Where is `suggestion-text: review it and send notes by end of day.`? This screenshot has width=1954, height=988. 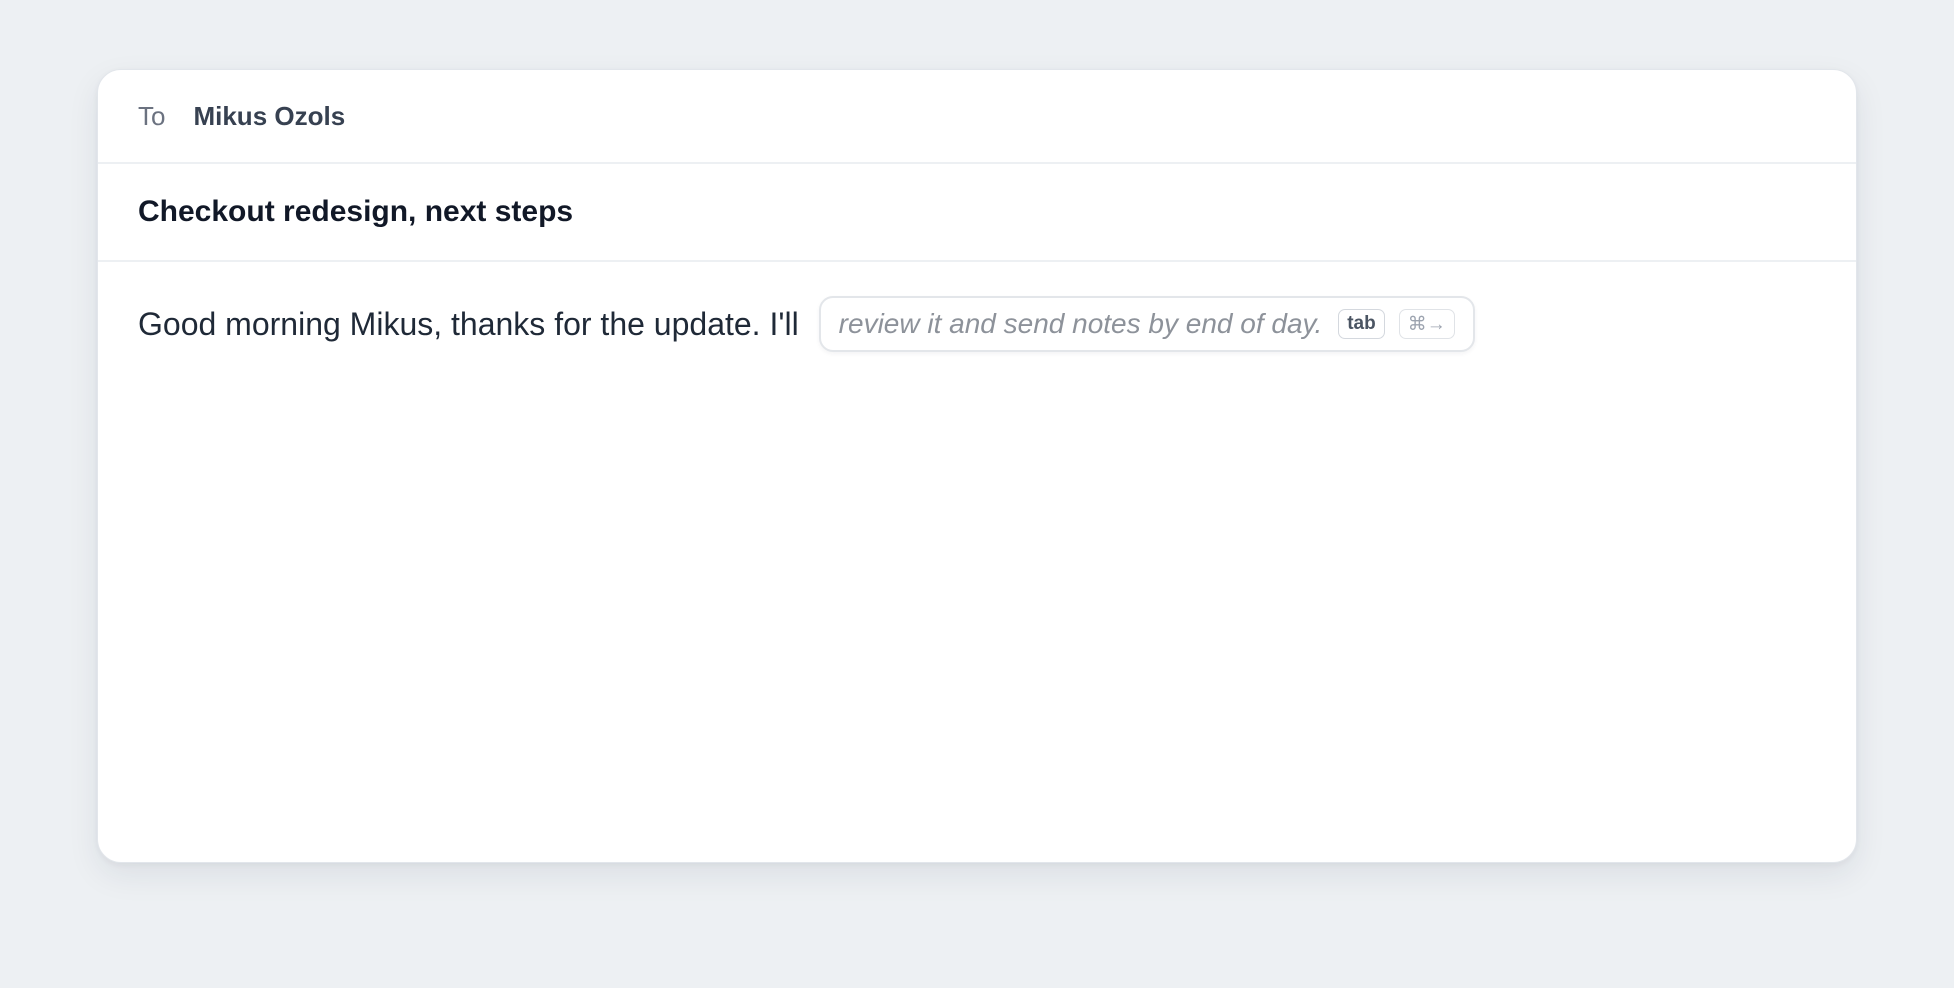 suggestion-text: review it and send notes by end of day. is located at coordinates (1081, 324).